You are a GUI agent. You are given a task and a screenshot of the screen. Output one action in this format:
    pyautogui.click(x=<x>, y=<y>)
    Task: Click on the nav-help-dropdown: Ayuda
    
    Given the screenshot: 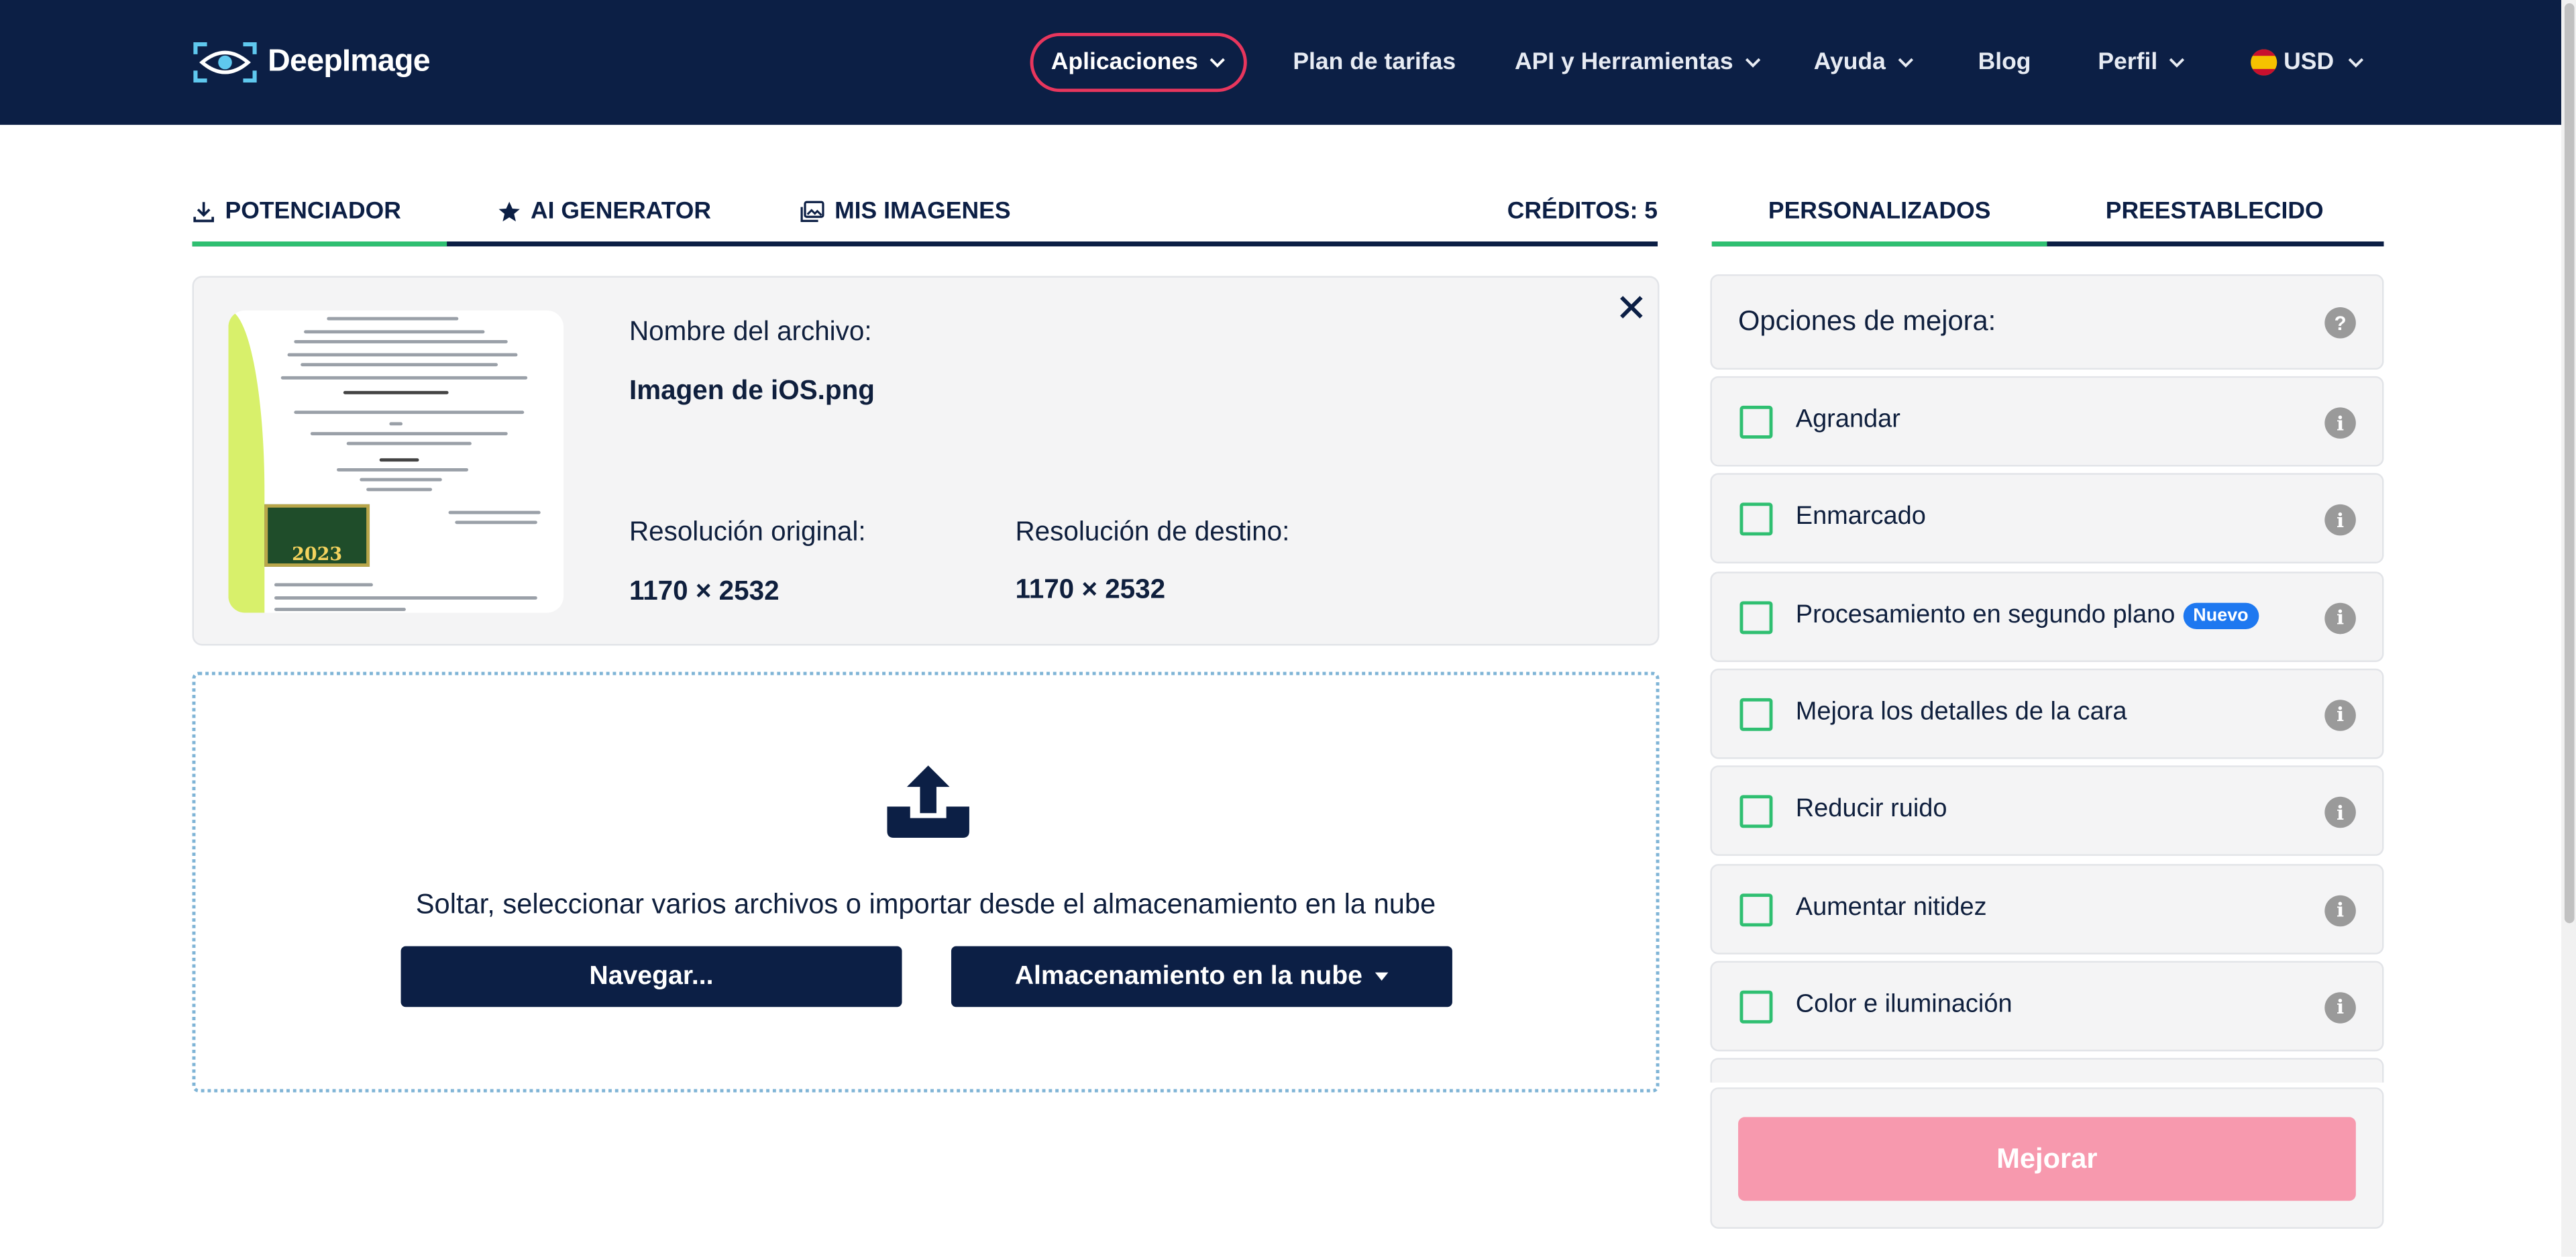 What is the action you would take?
    pyautogui.click(x=1864, y=62)
    